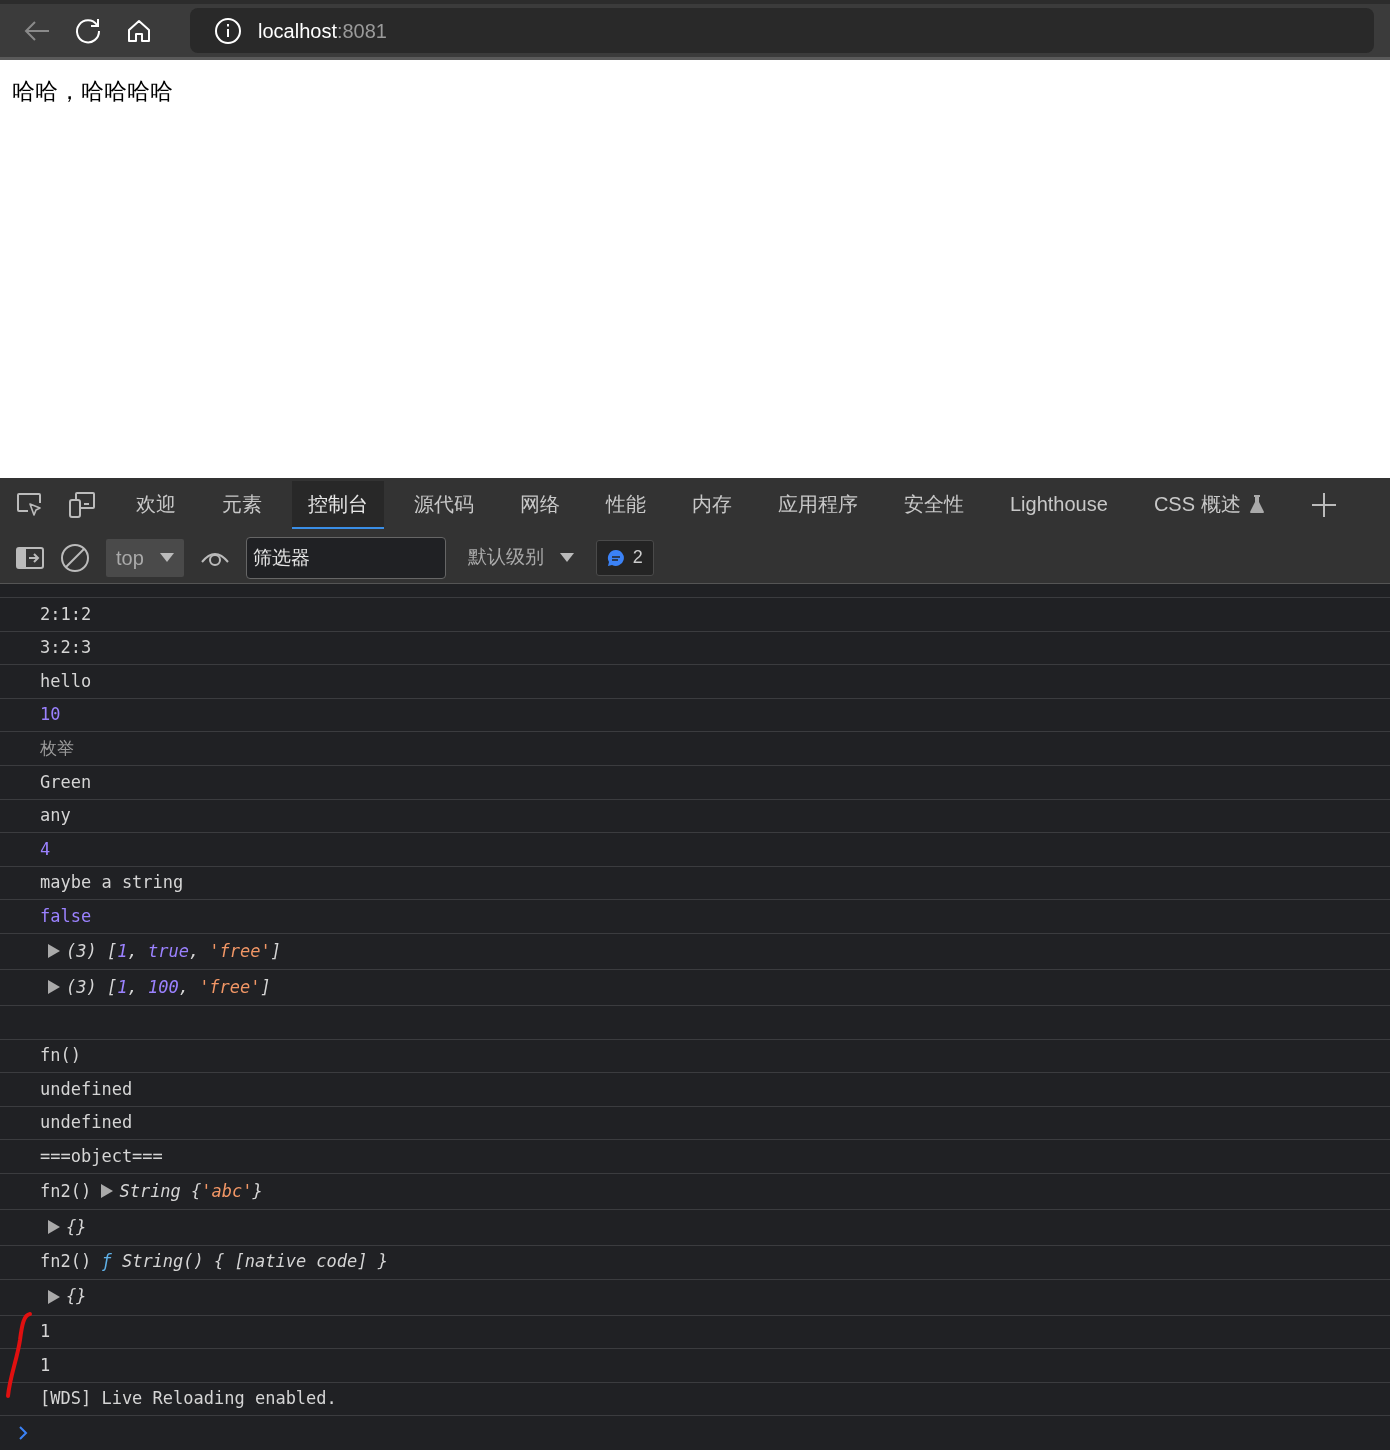 The image size is (1390, 1450). I want to click on plus-icon, so click(1323, 505).